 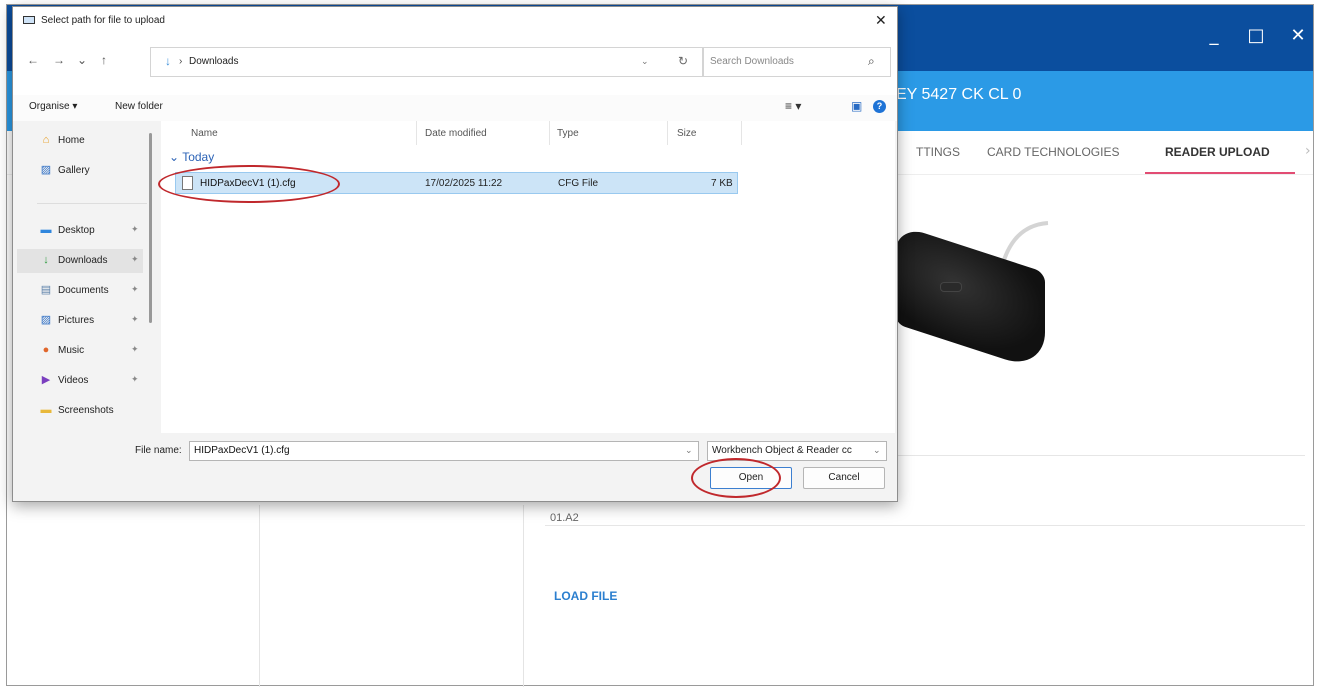 I want to click on recent-locations-icon: ⌄, so click(x=82, y=60).